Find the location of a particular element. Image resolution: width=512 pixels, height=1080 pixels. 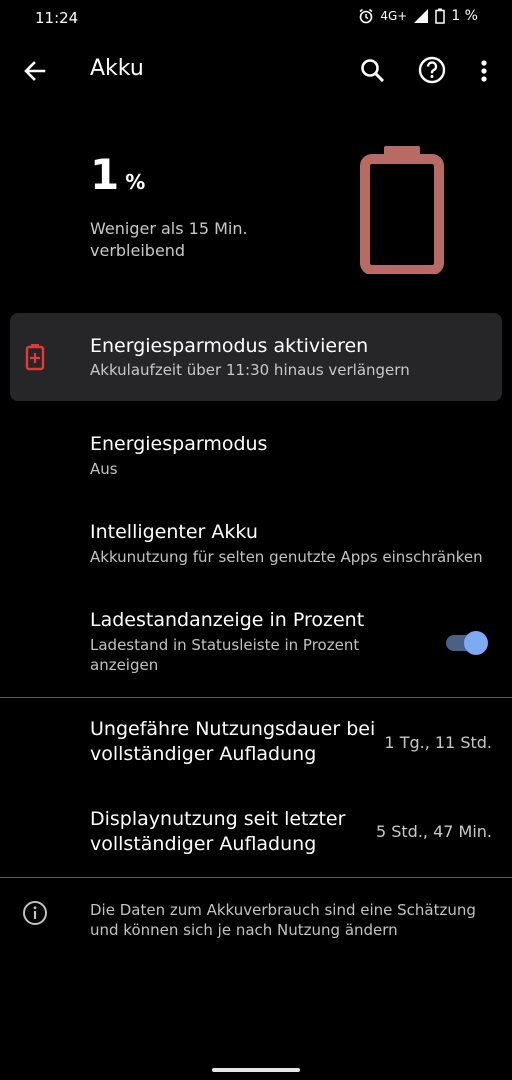

battery-large-icon is located at coordinates (402, 210).